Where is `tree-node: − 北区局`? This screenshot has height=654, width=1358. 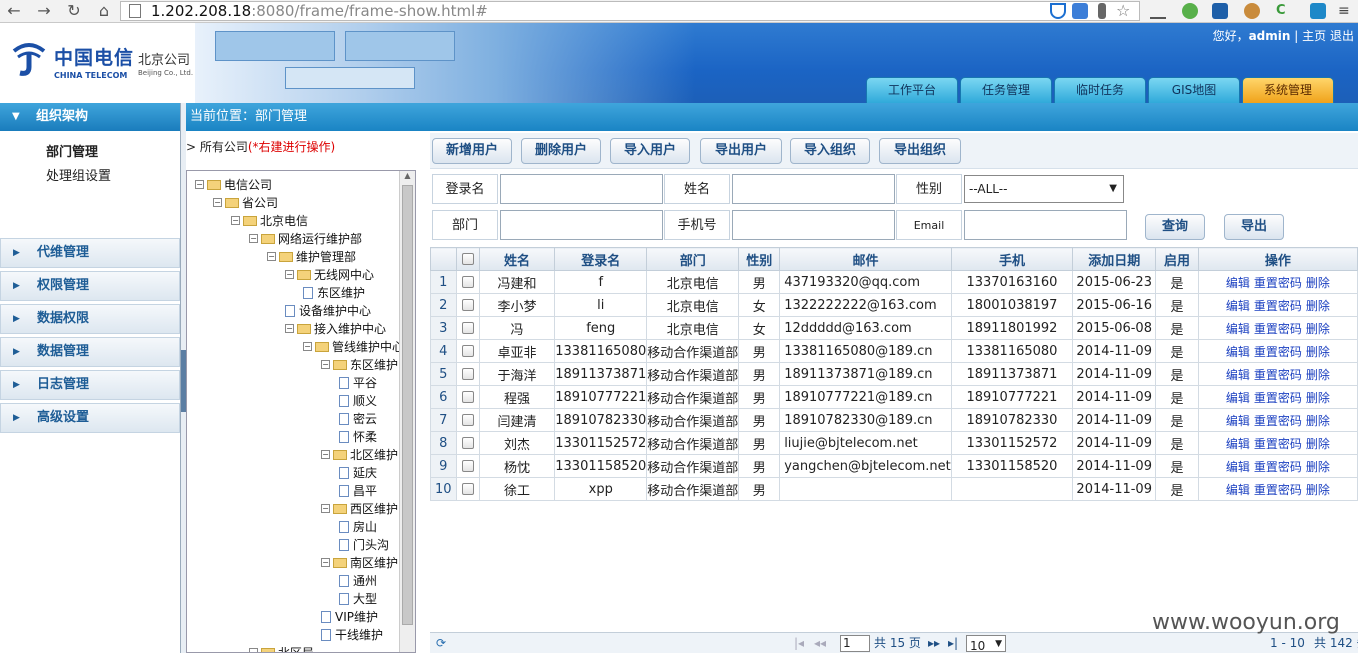
tree-node: − 北区局 is located at coordinates (281, 647).